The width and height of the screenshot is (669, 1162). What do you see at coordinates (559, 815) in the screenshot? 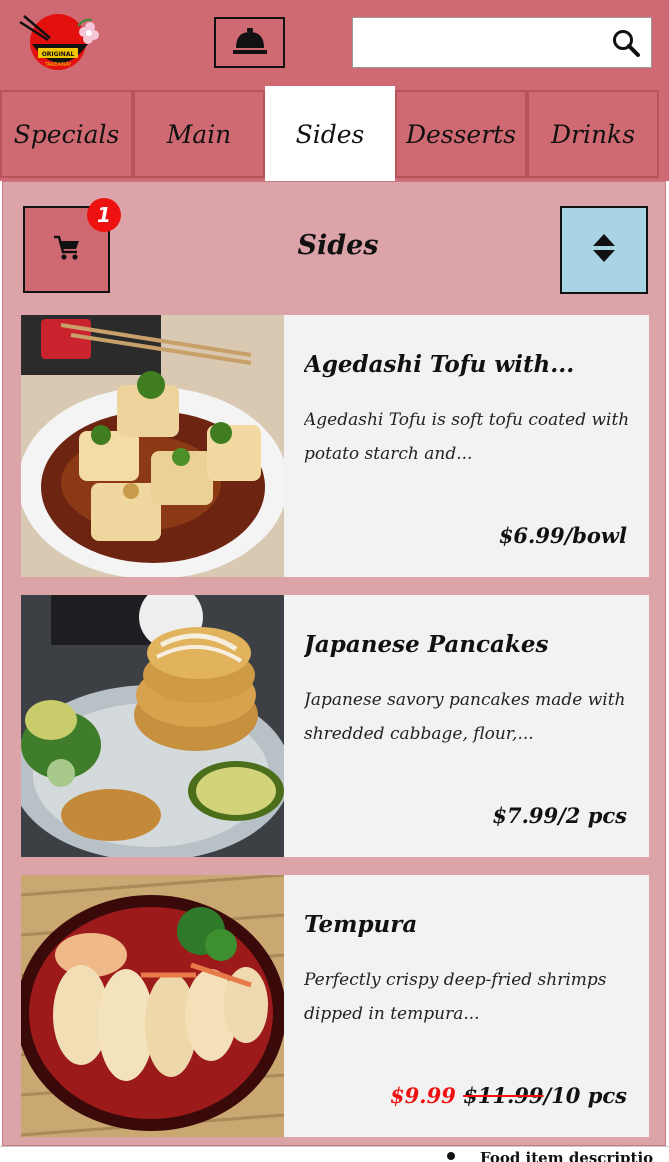
I see `menu-item-price: $7.99/2 pcs` at bounding box center [559, 815].